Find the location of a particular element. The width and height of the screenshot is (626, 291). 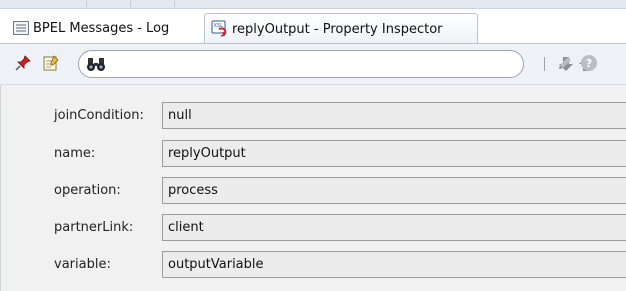

help-button: ? is located at coordinates (589, 64).